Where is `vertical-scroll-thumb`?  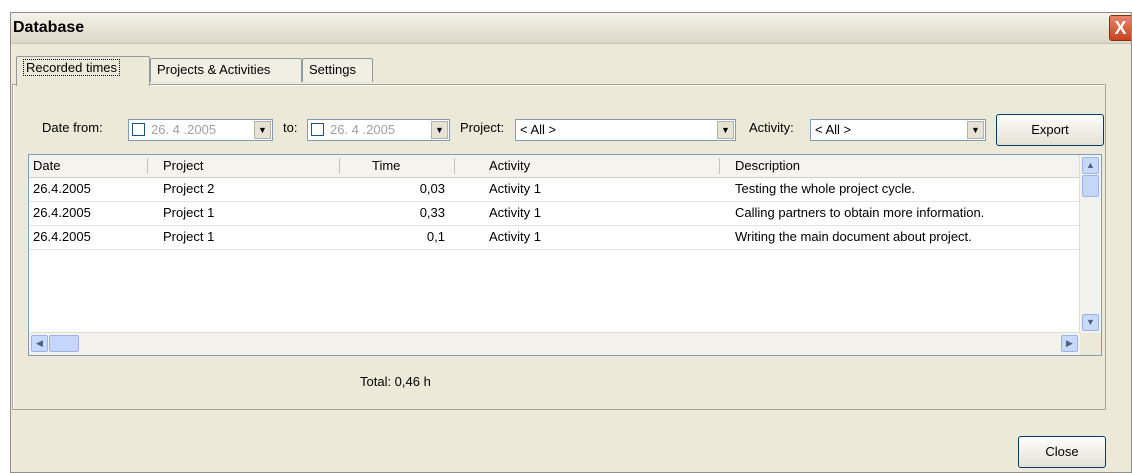 vertical-scroll-thumb is located at coordinates (1090, 186).